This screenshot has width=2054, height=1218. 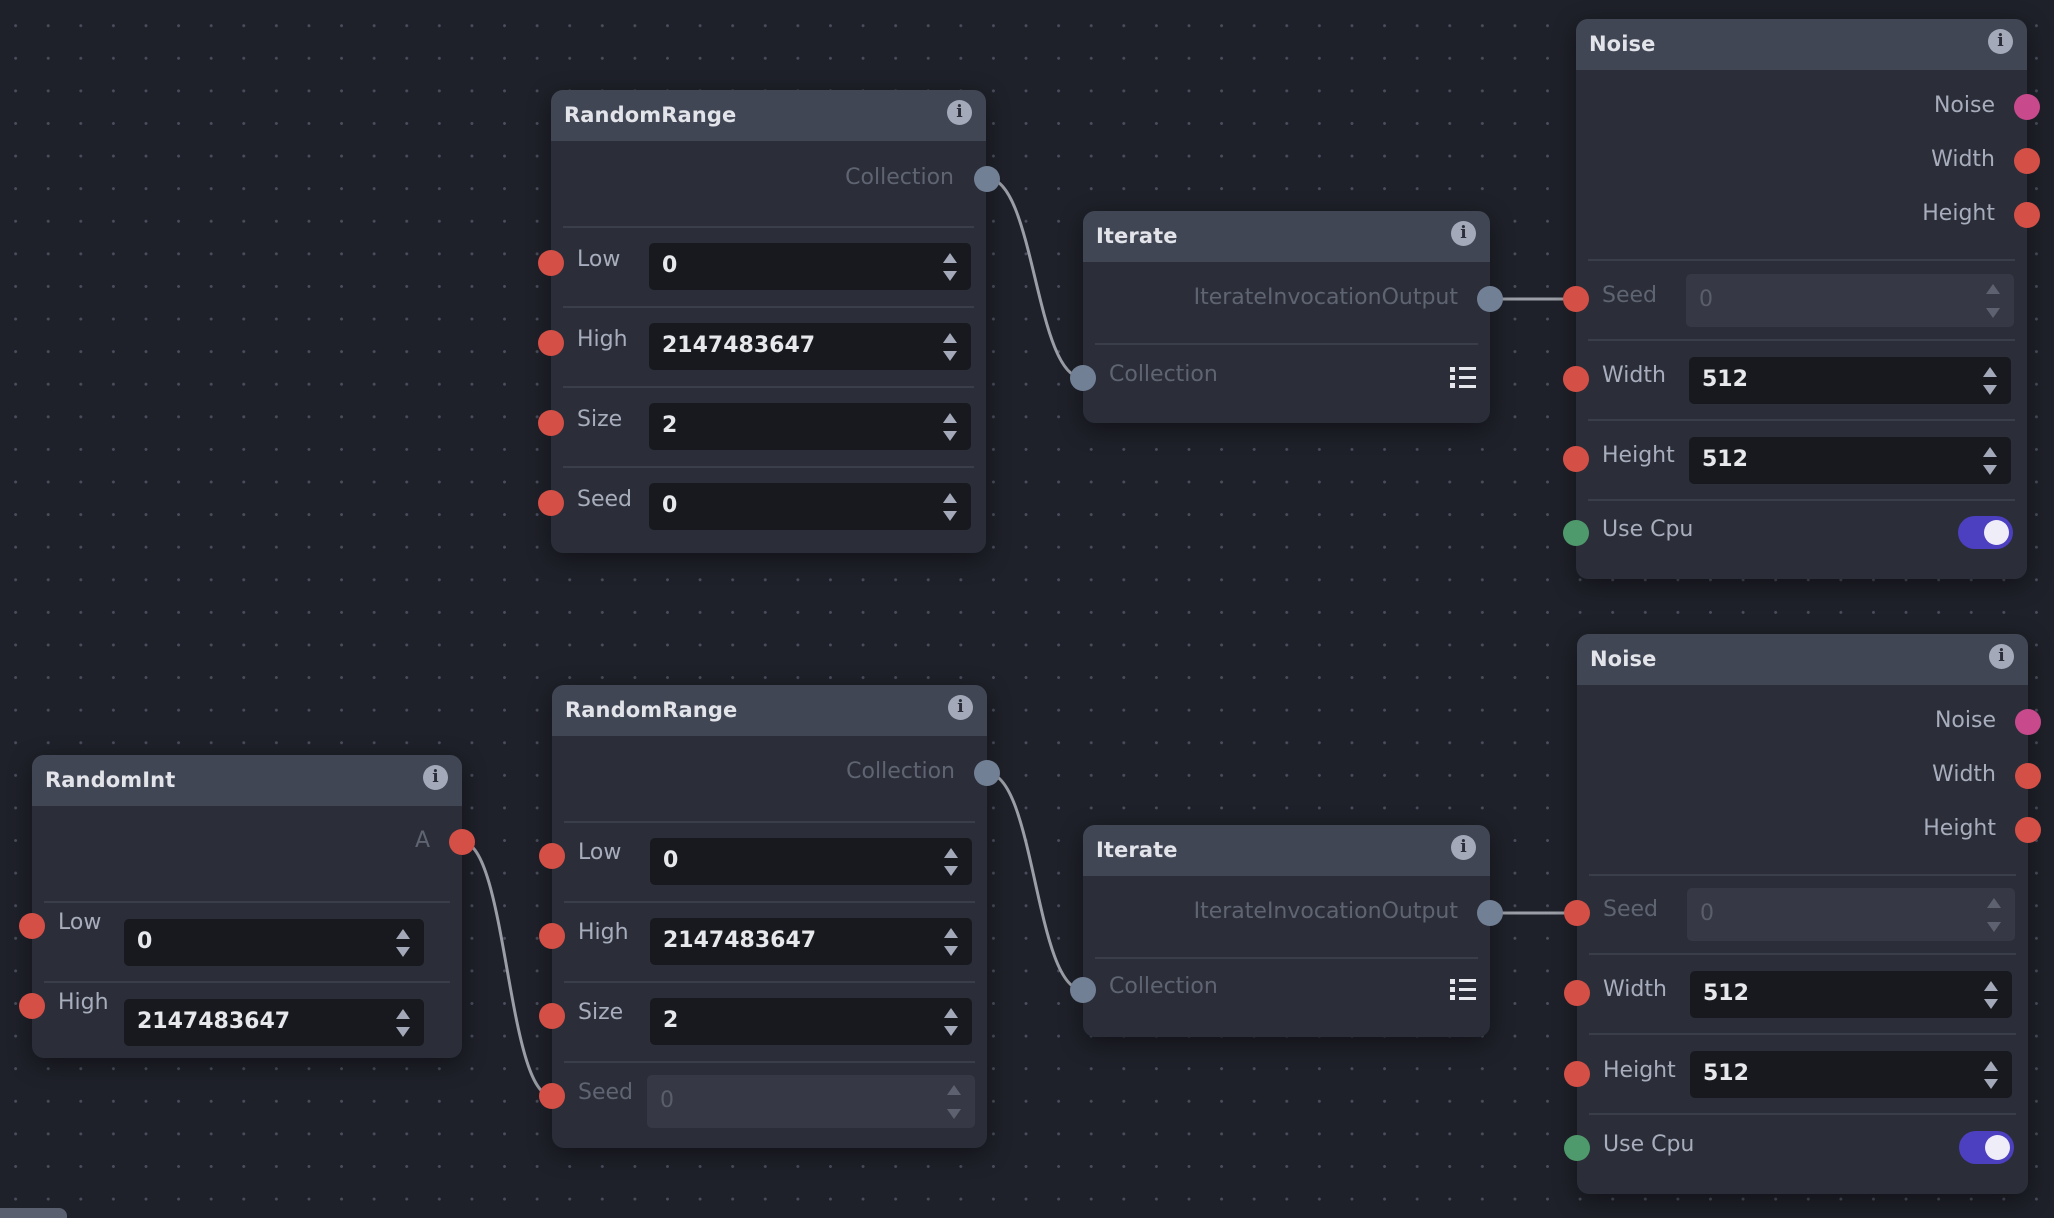 I want to click on node-random-int: RandomInt i A Low 0 High 2147483647, so click(x=247, y=906).